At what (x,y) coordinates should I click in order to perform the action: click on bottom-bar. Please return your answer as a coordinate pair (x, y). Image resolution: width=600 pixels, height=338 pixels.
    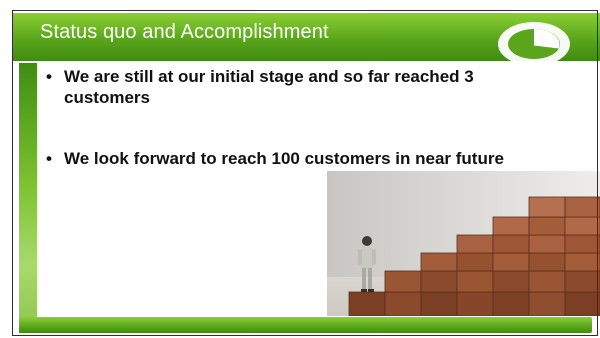
    Looking at the image, I should click on (305, 325).